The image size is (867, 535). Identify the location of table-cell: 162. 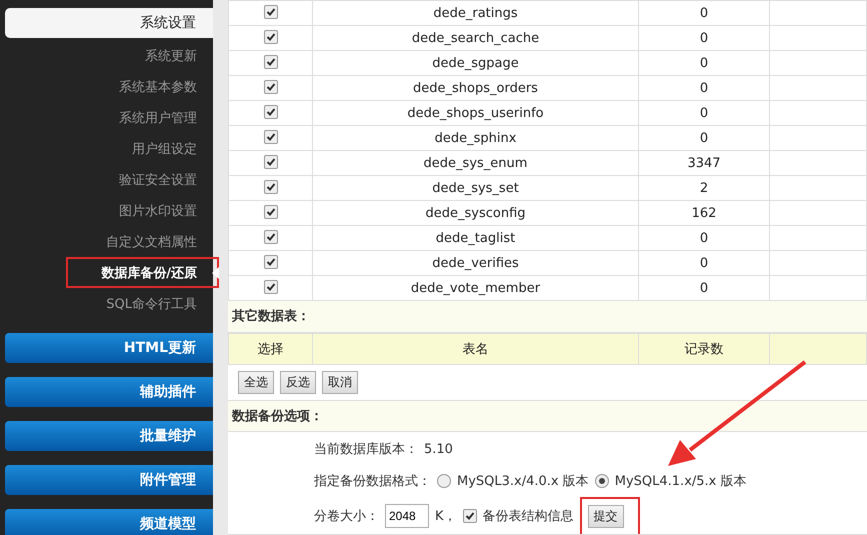
(704, 213).